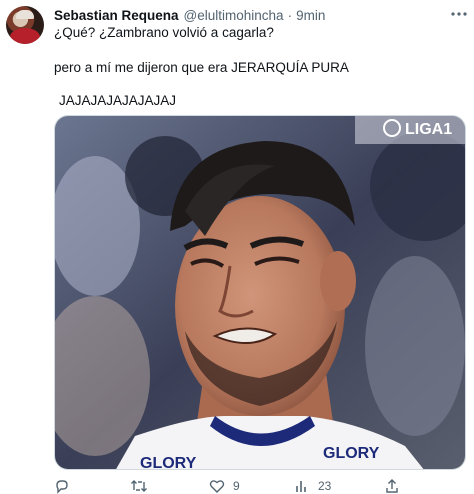  I want to click on author-name: Sebastian Requena, so click(116, 15).